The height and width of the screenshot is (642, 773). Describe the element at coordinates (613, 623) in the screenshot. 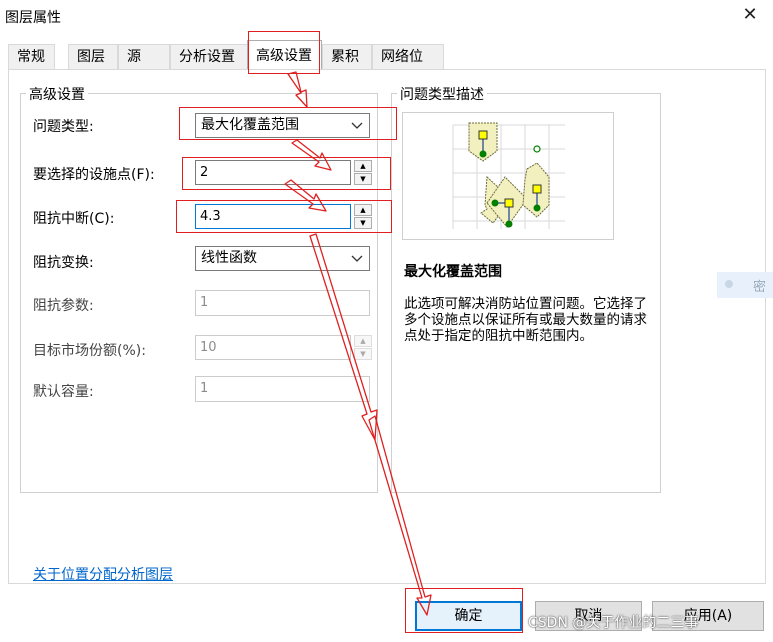

I see `watermark-text: CSDN @关于作业的二三事` at that location.